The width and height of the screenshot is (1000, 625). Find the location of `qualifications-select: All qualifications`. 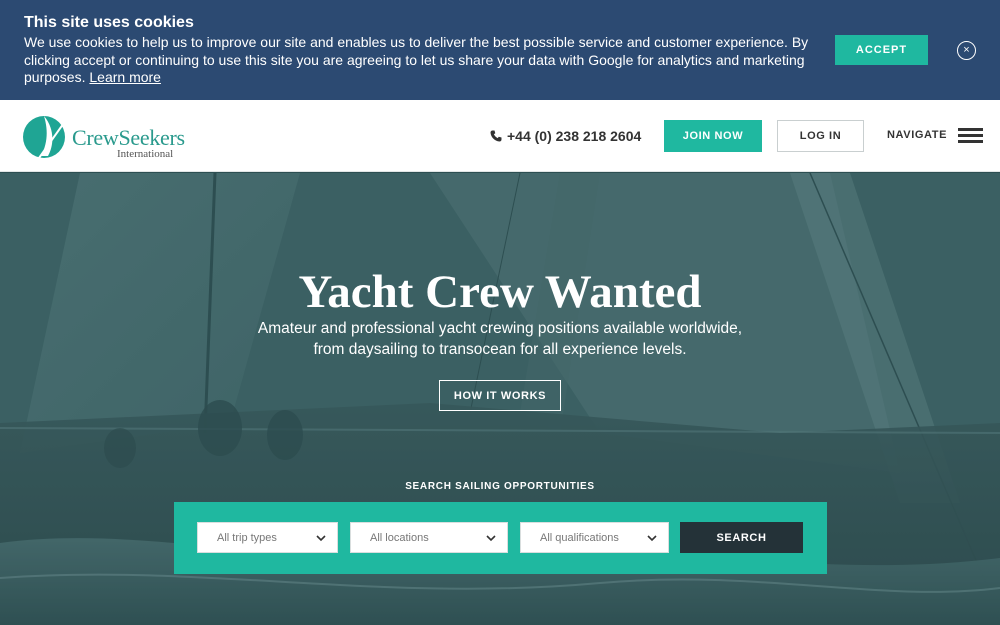

qualifications-select: All qualifications is located at coordinates (594, 537).